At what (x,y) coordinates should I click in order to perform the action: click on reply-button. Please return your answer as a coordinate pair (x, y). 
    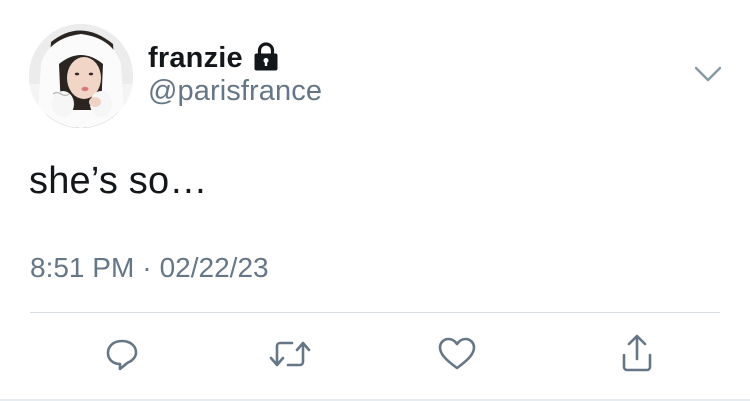
    Looking at the image, I should click on (122, 356).